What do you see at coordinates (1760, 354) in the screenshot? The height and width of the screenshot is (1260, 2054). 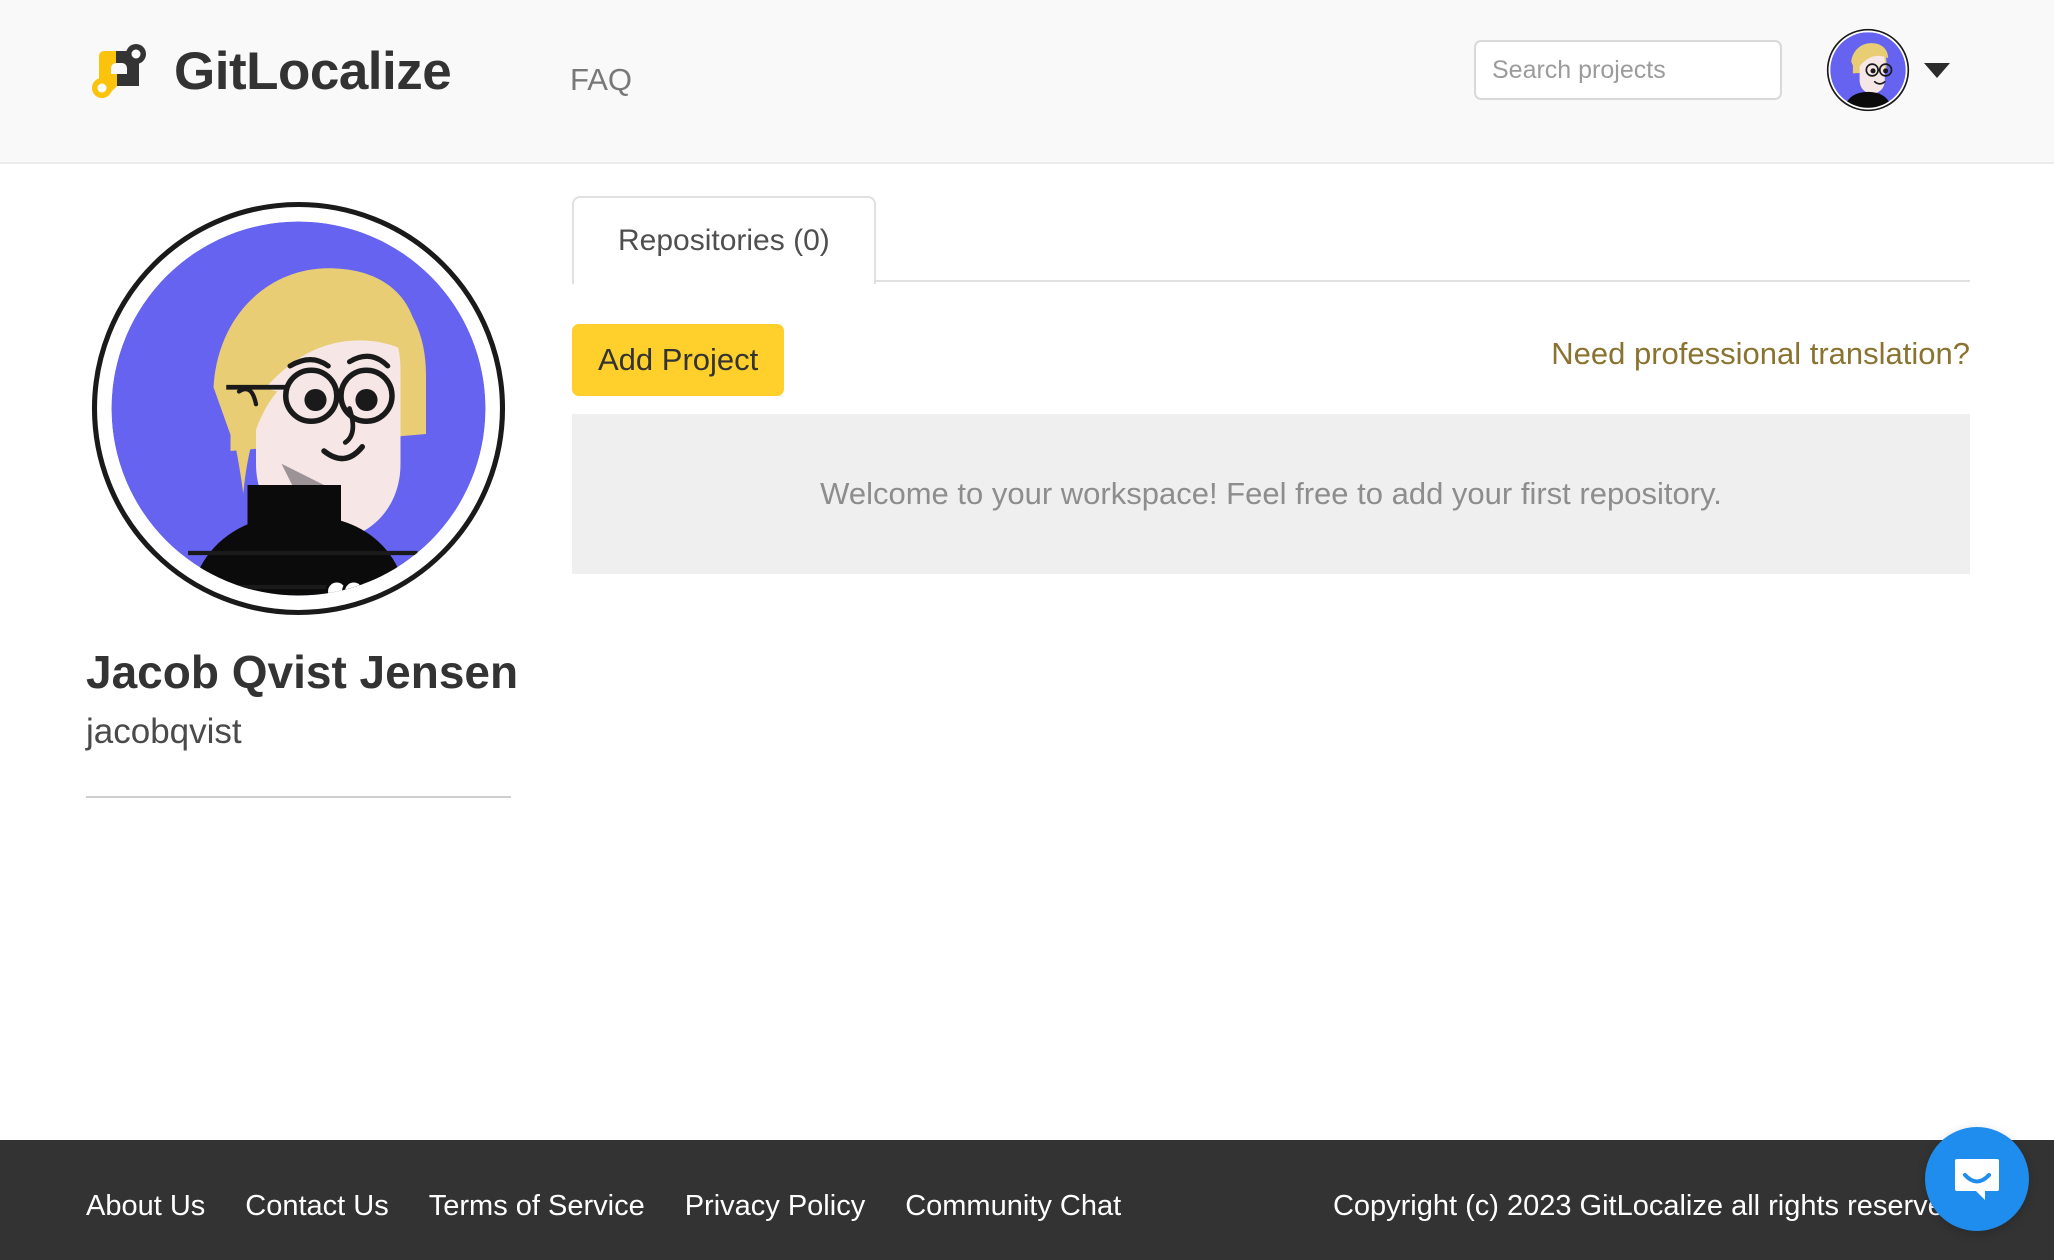 I see `professional-translation-link: Need professional translation?` at bounding box center [1760, 354].